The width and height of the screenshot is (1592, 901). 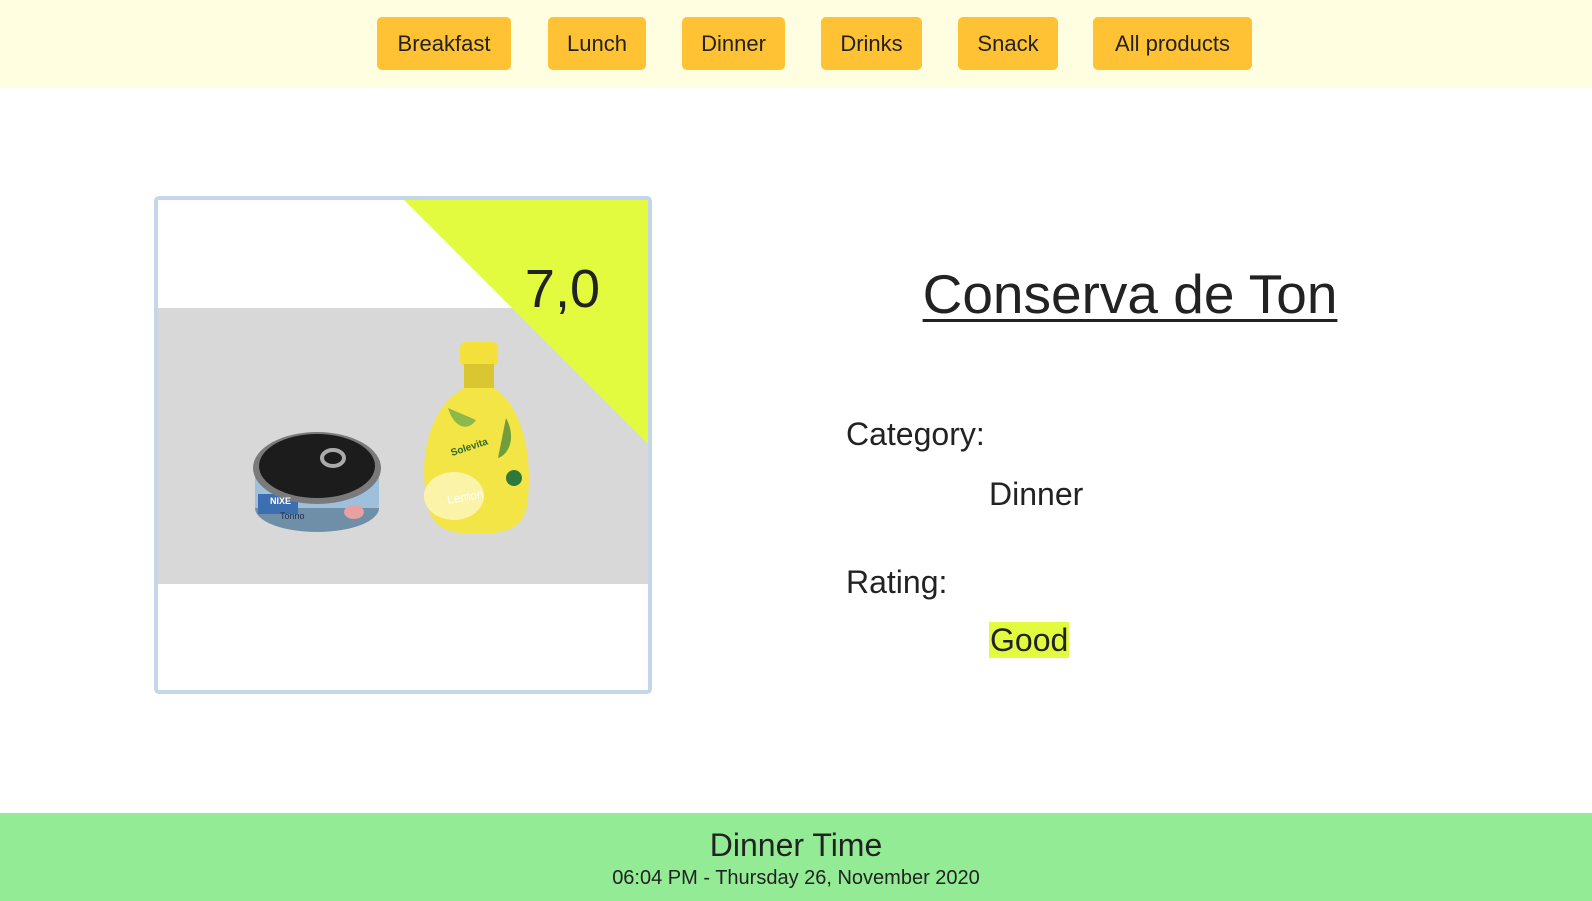 What do you see at coordinates (796, 845) in the screenshot?
I see `meal-time-title: Dinner Time` at bounding box center [796, 845].